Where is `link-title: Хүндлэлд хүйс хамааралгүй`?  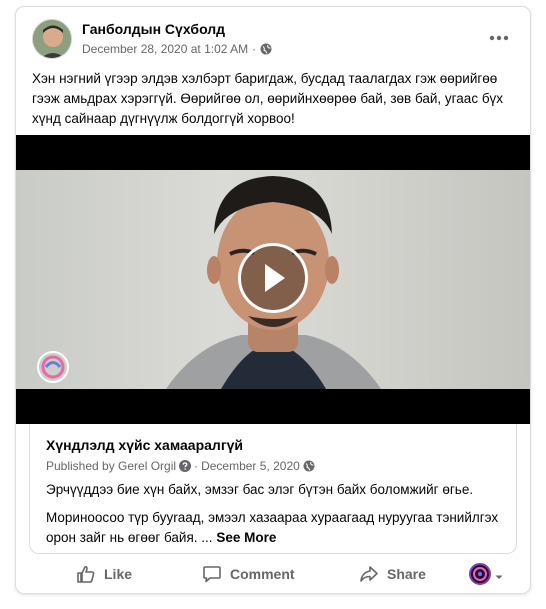
link-title: Хүндлэлд хүйс хамааралгүй is located at coordinates (144, 445).